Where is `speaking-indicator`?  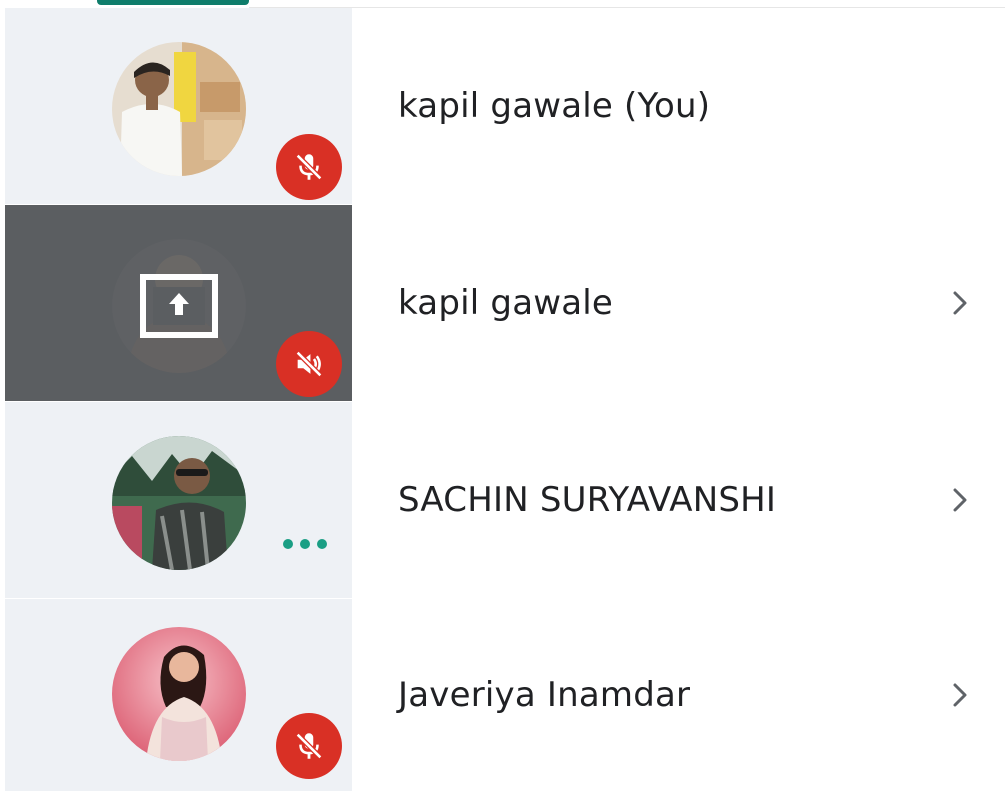
speaking-indicator is located at coordinates (305, 544).